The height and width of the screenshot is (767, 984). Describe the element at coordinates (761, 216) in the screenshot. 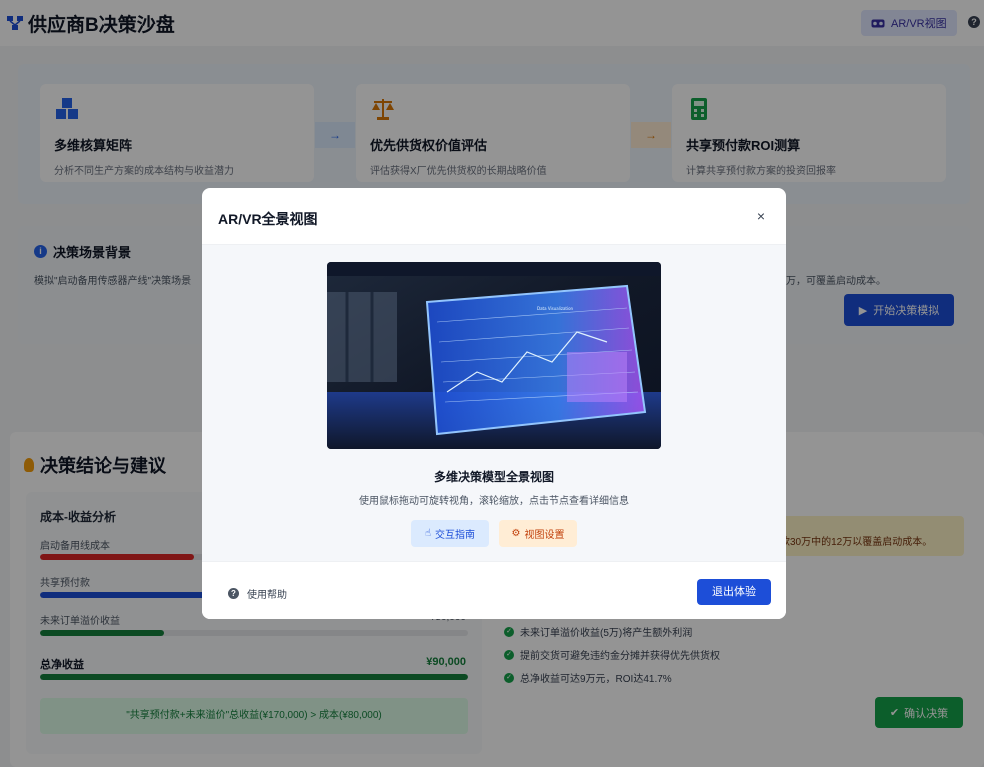

I see `close-icon: ×` at that location.